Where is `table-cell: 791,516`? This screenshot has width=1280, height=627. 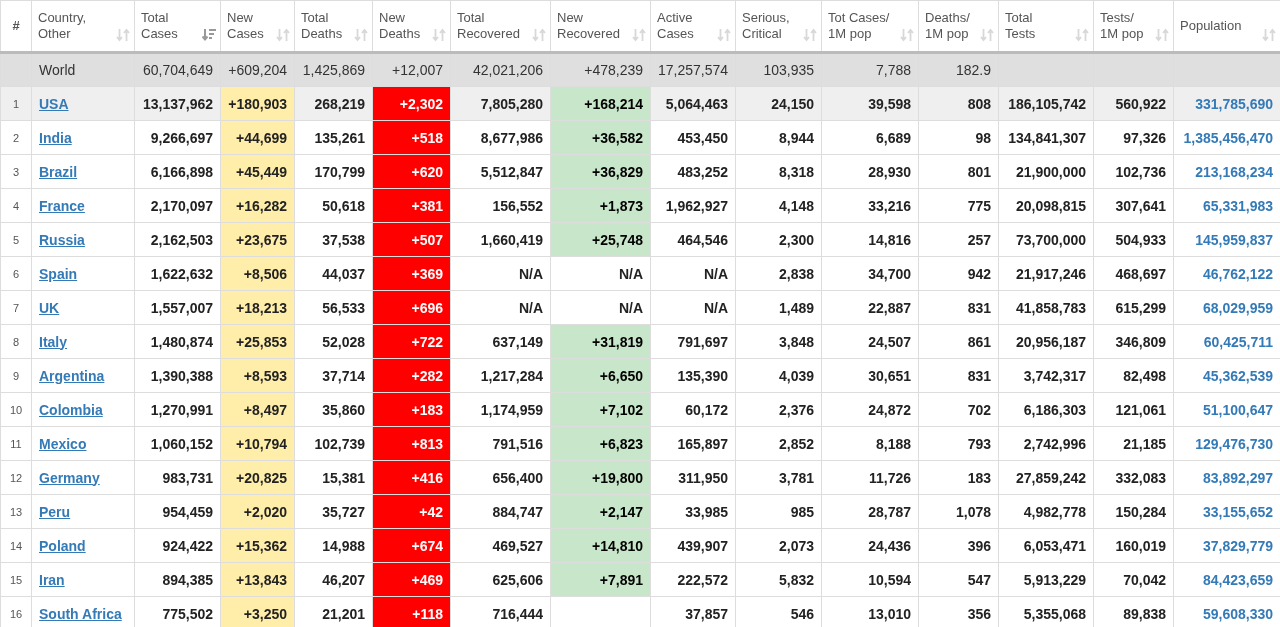 table-cell: 791,516 is located at coordinates (517, 443).